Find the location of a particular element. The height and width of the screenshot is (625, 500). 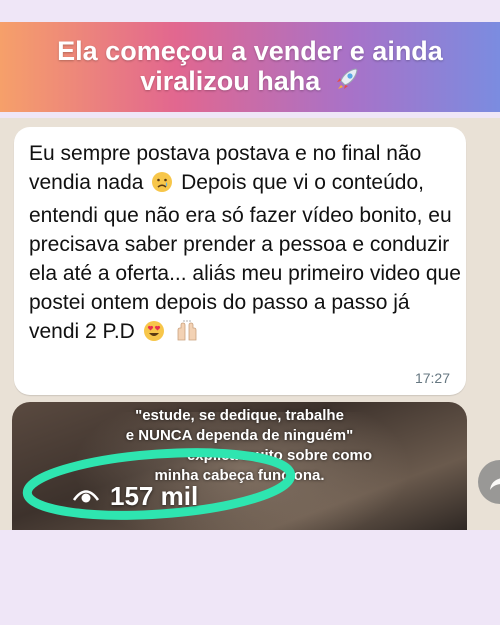

video-caption-line-1: "estude, se dedique, trabalhe is located at coordinates (239, 415).